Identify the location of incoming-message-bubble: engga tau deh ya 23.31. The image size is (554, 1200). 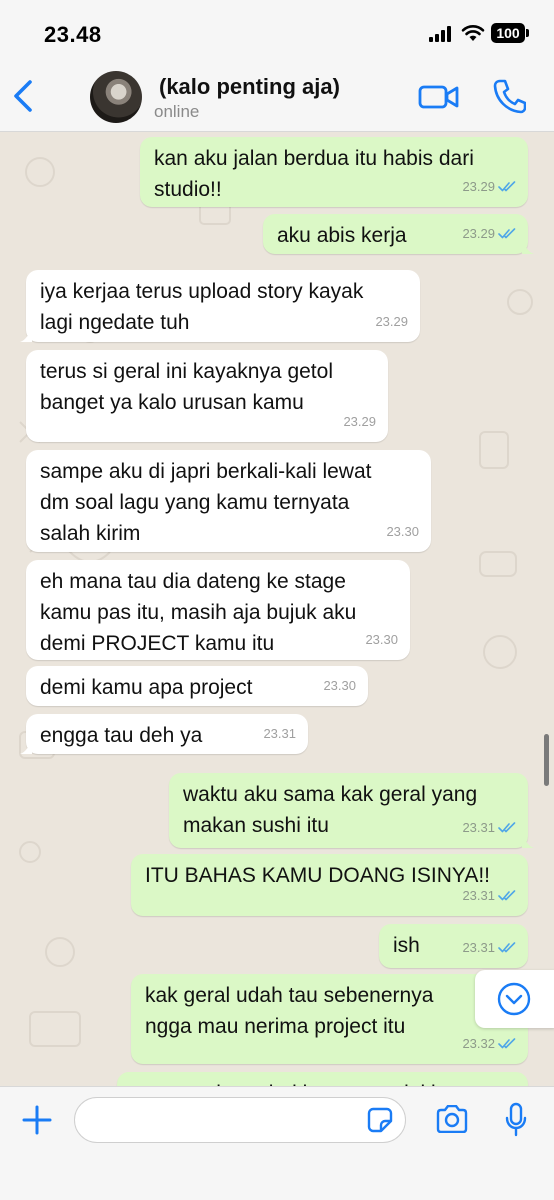
(164, 734).